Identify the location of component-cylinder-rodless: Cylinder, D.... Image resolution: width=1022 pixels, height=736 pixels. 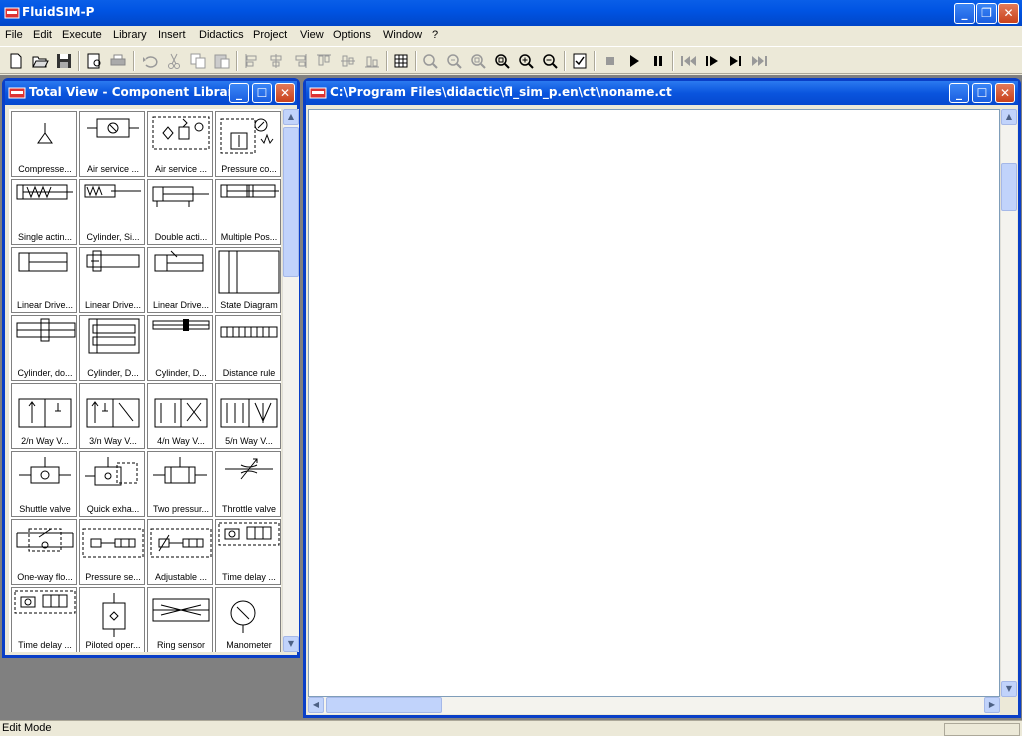
(180, 348).